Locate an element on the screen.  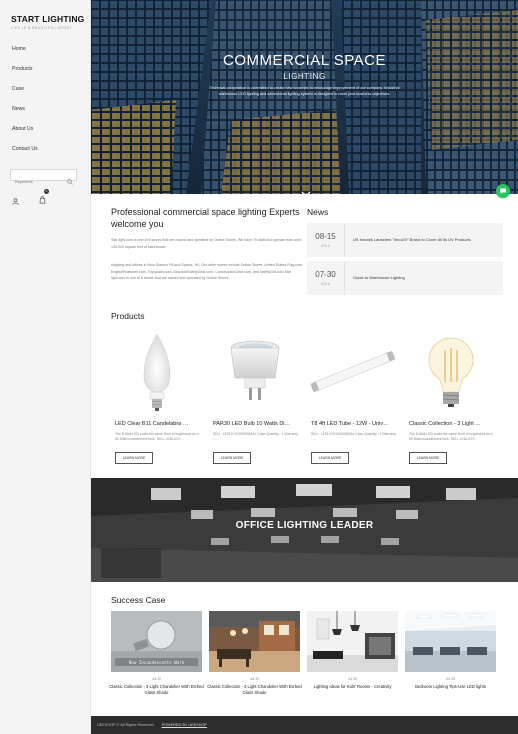
products-heading: Products is located at coordinates (128, 316).